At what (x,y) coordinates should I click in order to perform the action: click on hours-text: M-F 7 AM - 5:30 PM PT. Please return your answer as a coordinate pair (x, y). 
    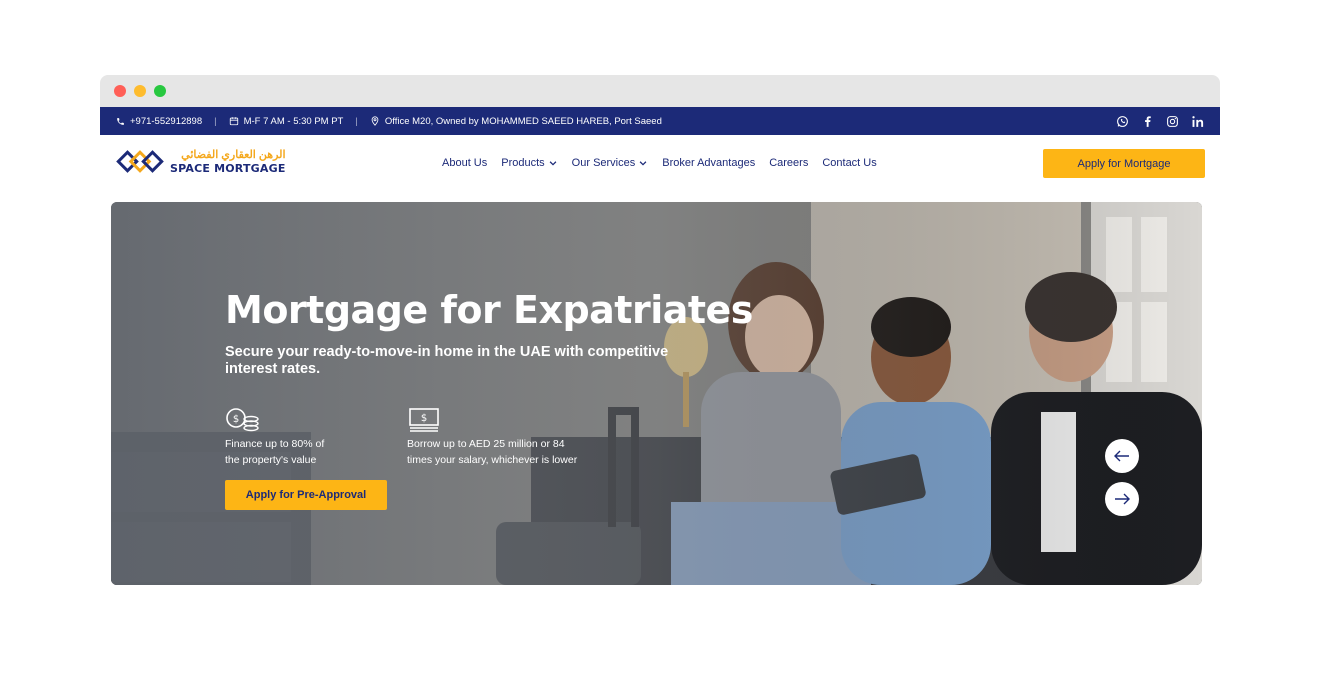
    Looking at the image, I should click on (293, 121).